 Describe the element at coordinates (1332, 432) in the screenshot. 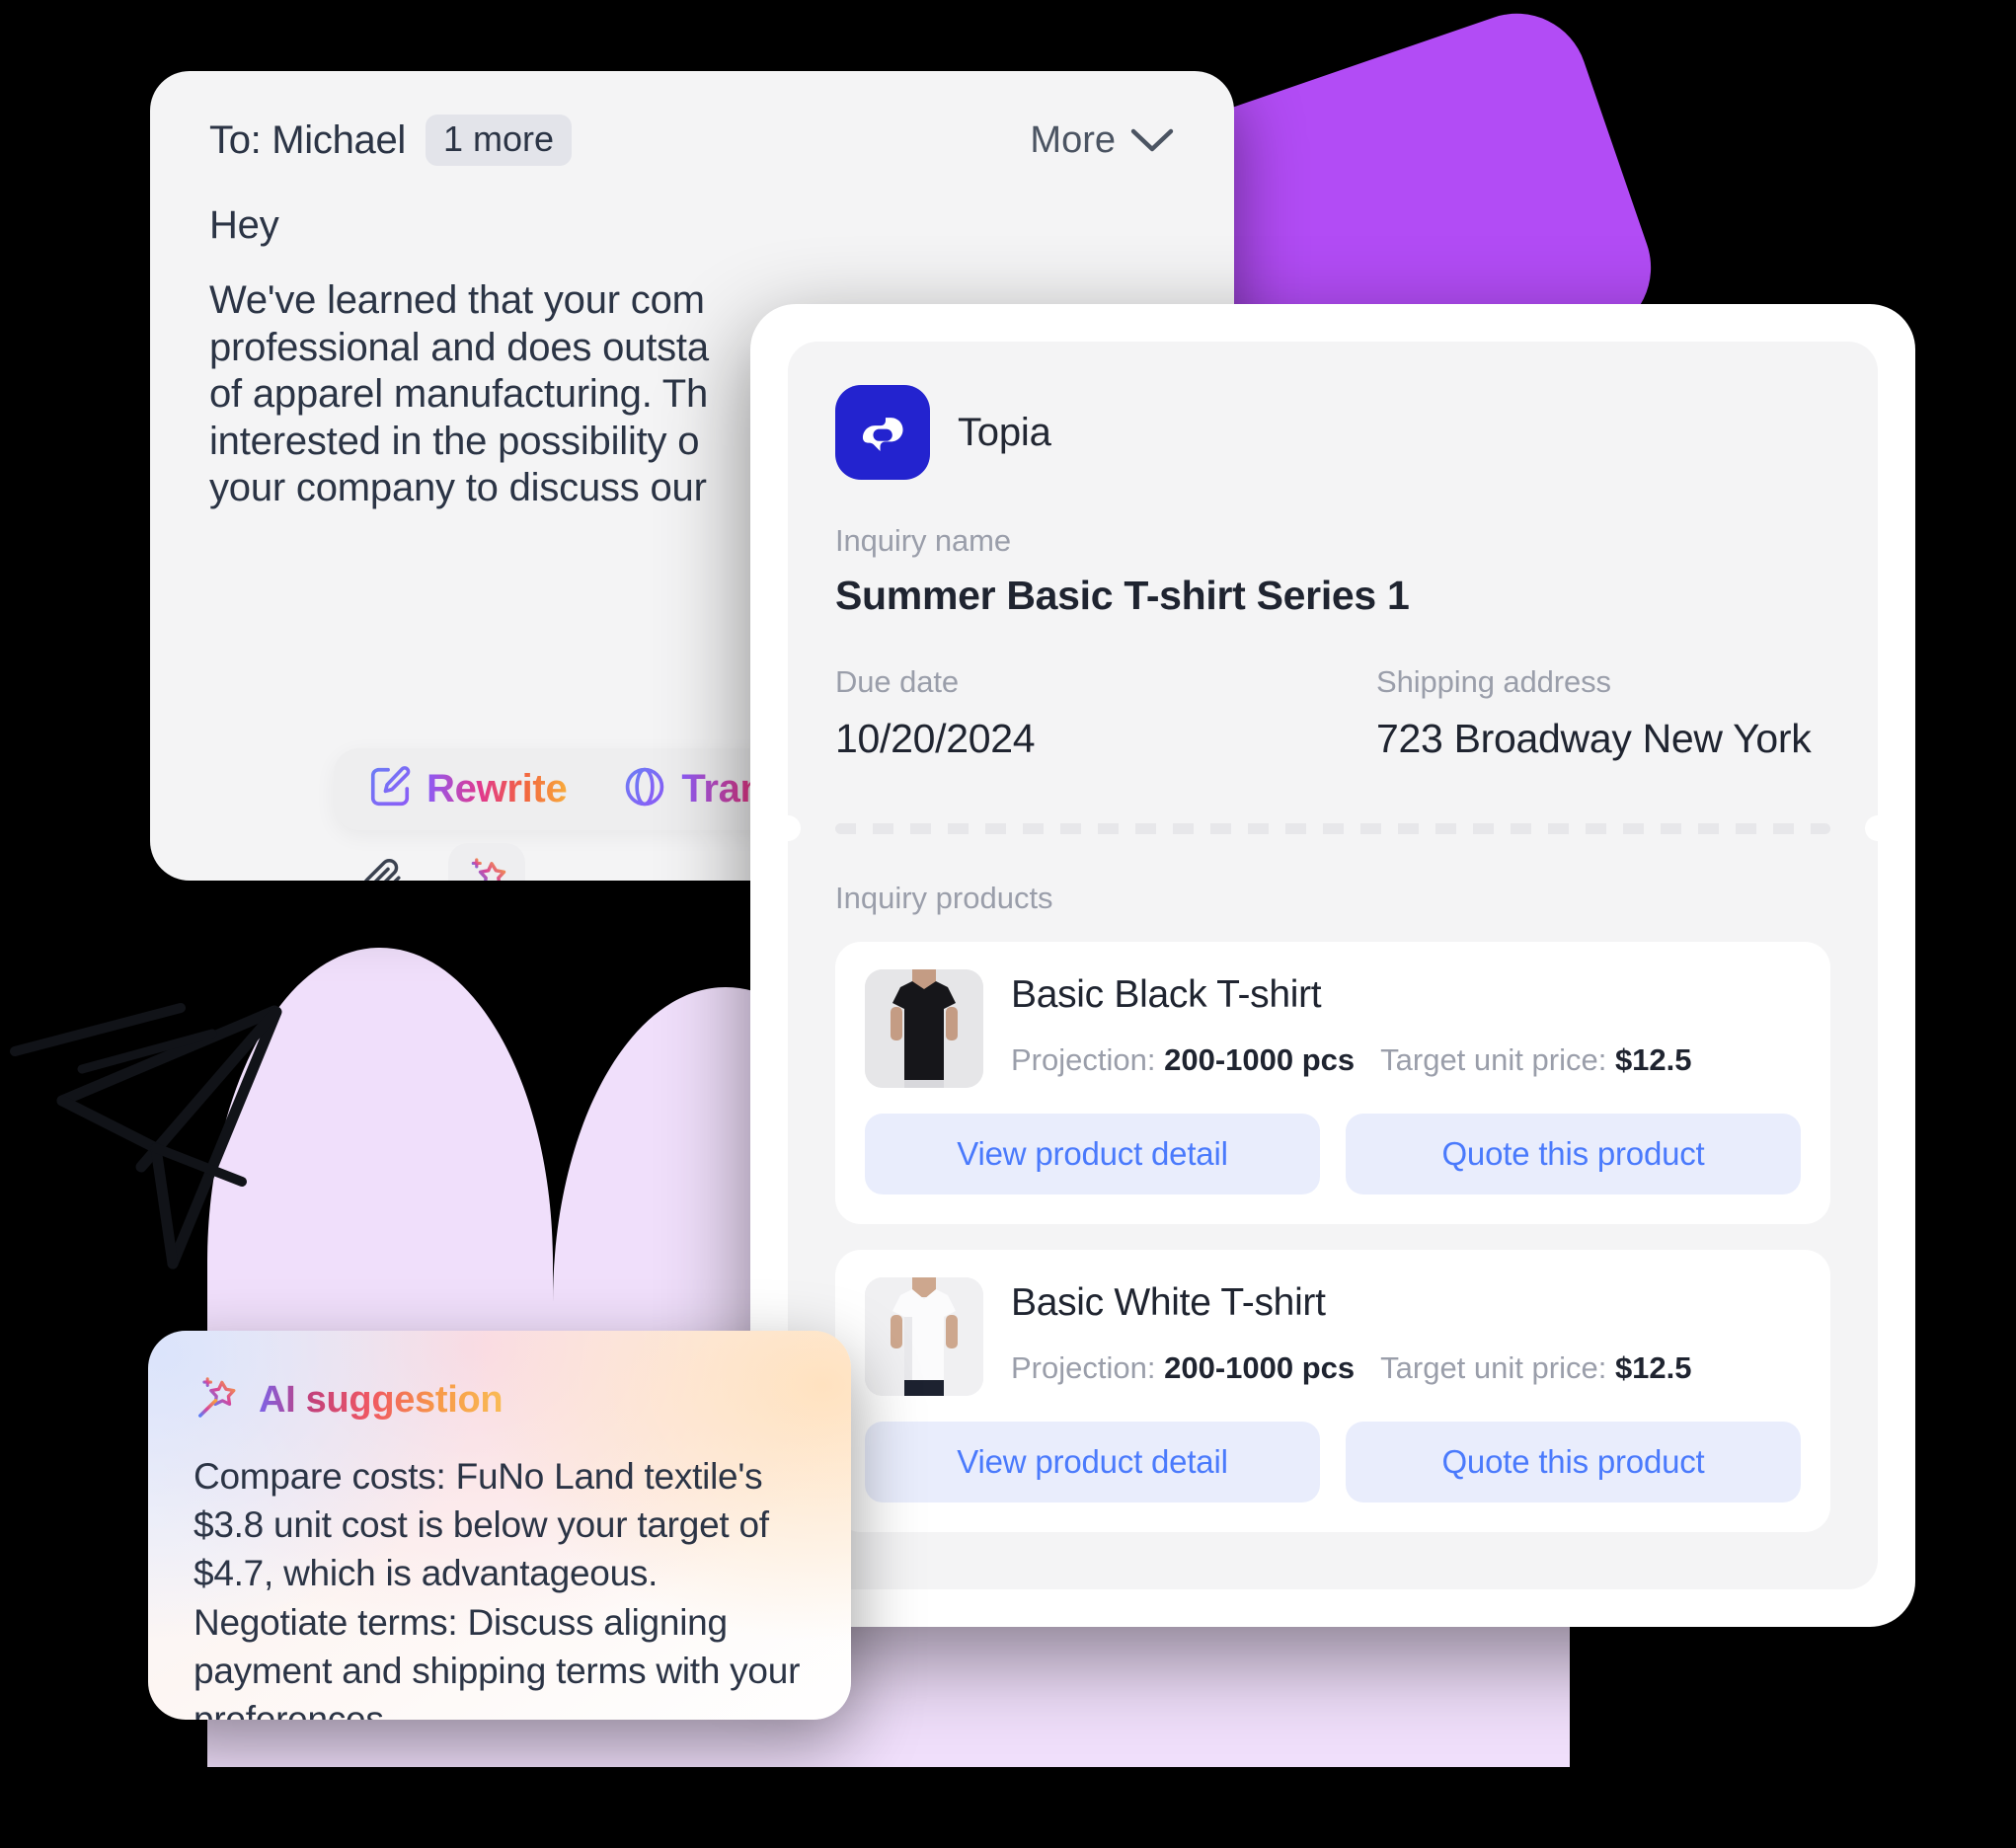

I see `brand-row: Topia` at that location.